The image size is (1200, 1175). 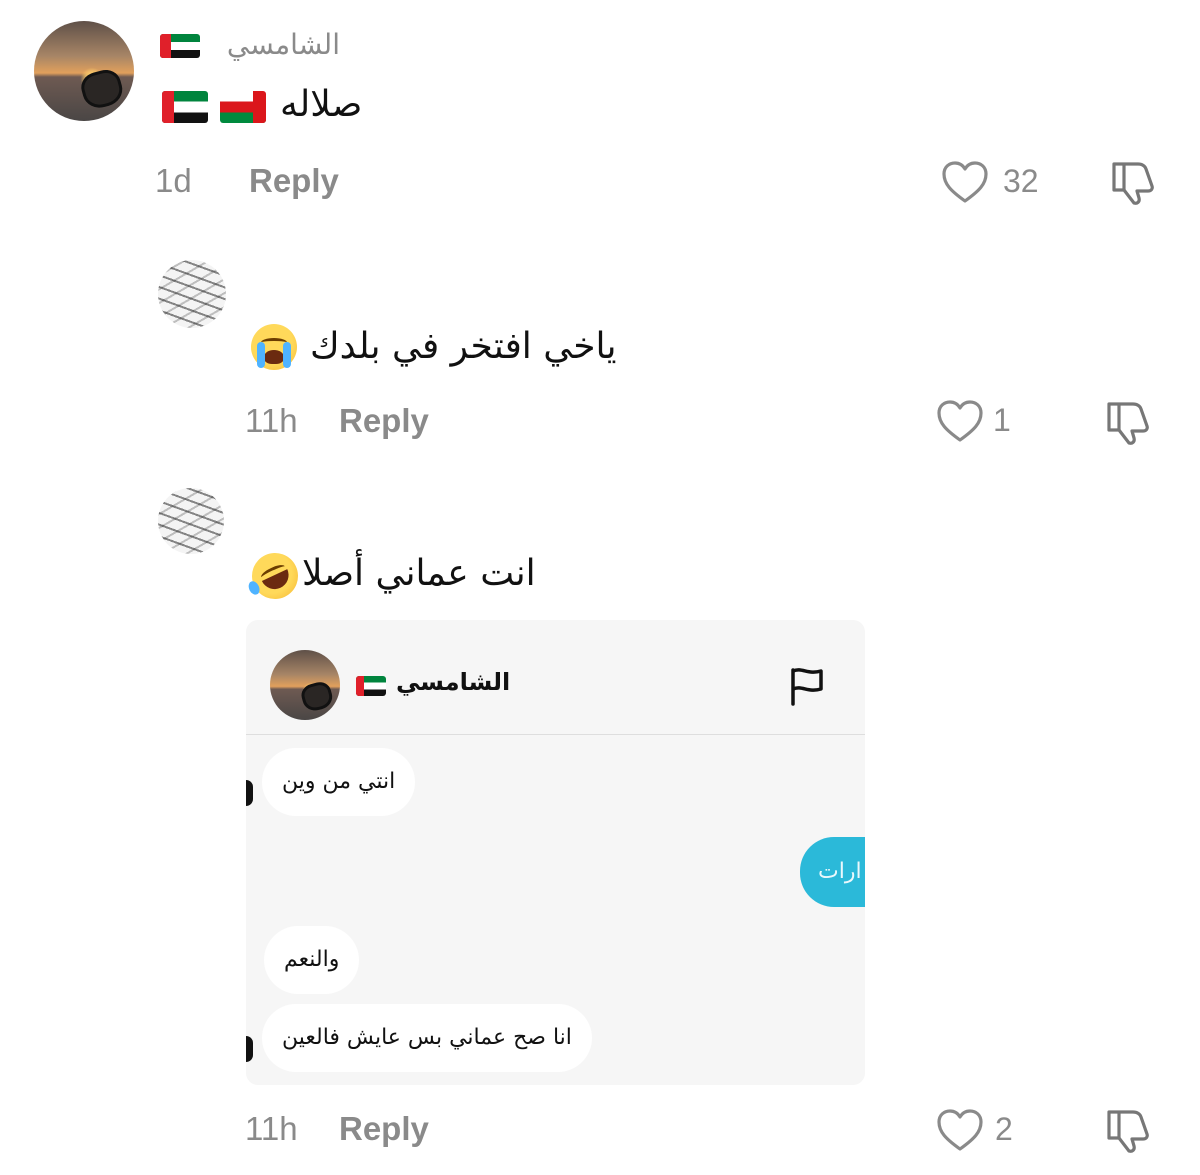 What do you see at coordinates (173, 180) in the screenshot?
I see `comment-timestamp: 1d` at bounding box center [173, 180].